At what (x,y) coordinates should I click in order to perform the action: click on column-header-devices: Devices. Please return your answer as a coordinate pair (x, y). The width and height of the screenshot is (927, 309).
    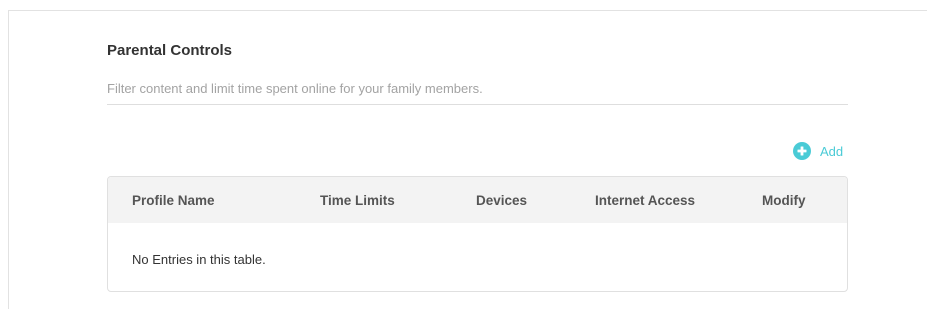
    Looking at the image, I should click on (502, 200).